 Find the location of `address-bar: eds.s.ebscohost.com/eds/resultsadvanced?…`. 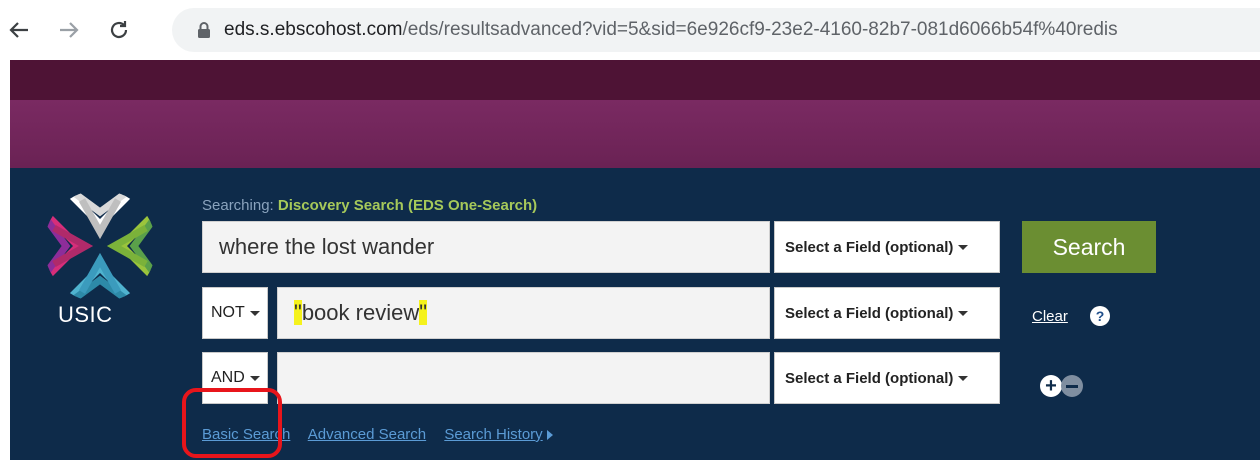

address-bar: eds.s.ebscohost.com/eds/resultsadvanced?… is located at coordinates (716, 30).